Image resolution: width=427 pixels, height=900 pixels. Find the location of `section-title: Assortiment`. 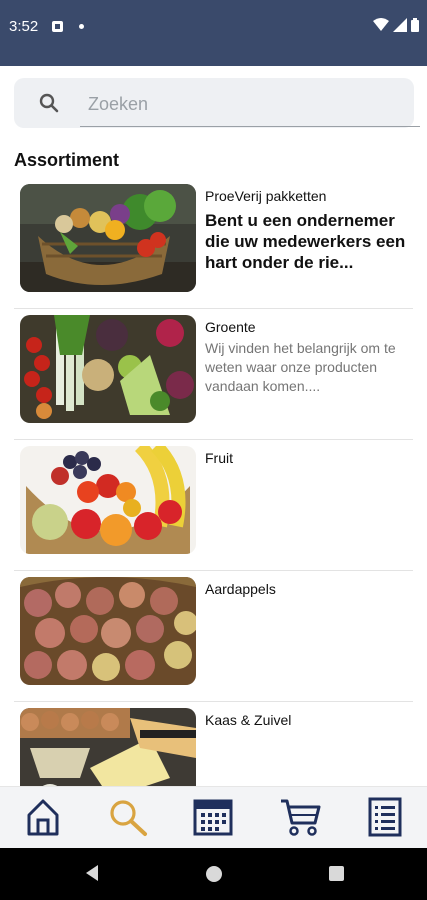

section-title: Assortiment is located at coordinates (67, 160).